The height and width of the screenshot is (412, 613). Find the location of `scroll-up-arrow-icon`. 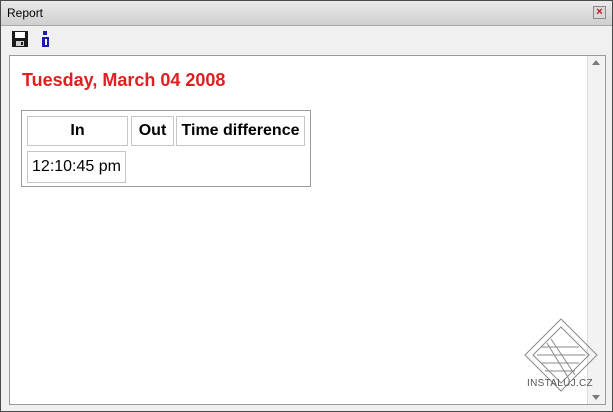

scroll-up-arrow-icon is located at coordinates (596, 62).